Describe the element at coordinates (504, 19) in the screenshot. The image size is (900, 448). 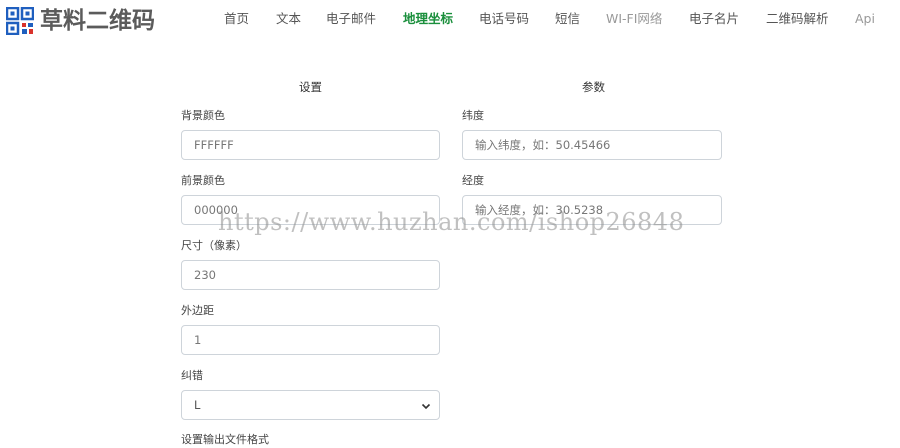
I see `nav-item-phone: 电话号码` at that location.